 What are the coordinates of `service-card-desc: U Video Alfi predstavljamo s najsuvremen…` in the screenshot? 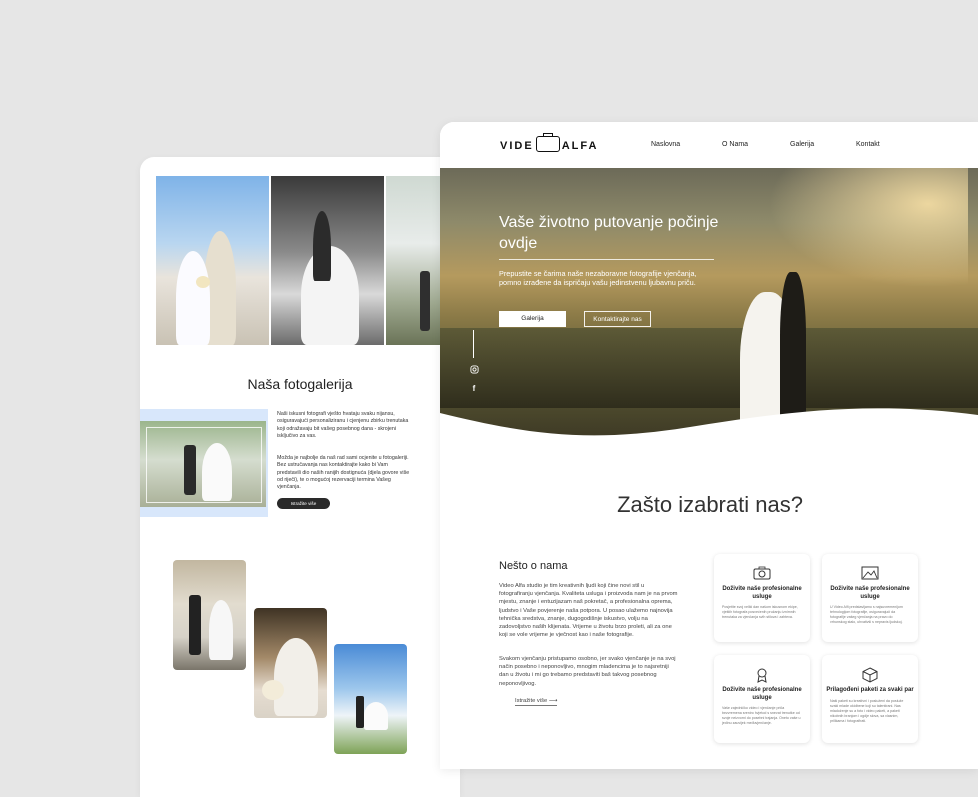 It's located at (866, 614).